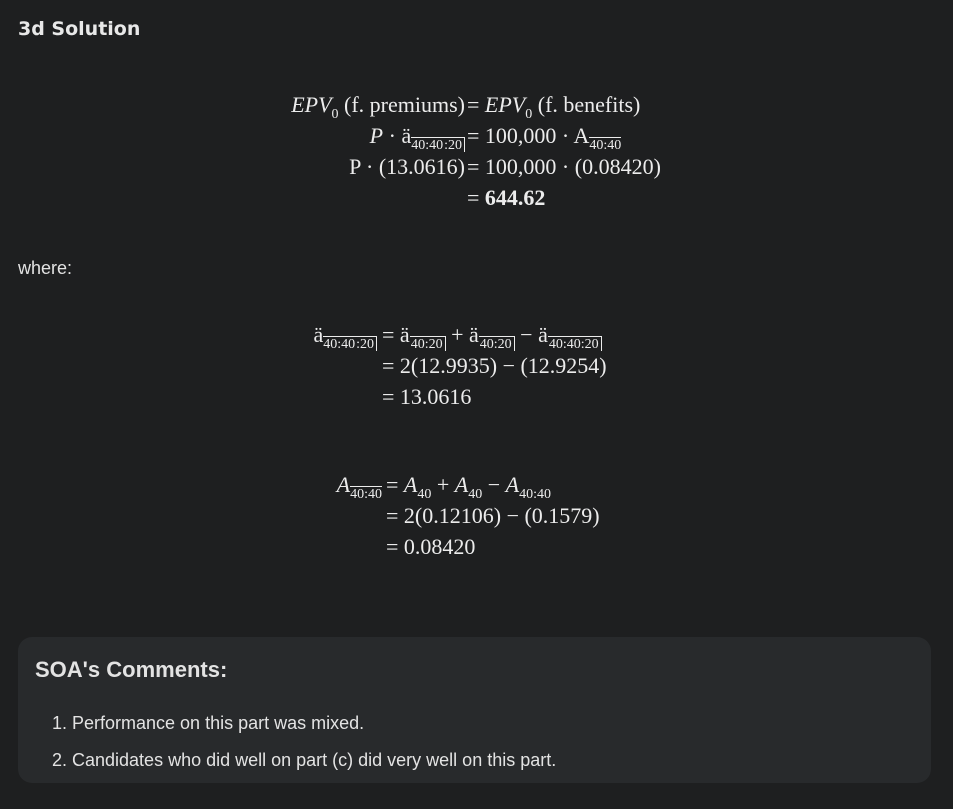 This screenshot has height=809, width=953. What do you see at coordinates (79, 29) in the screenshot?
I see `section-heading: 3d Solution` at bounding box center [79, 29].